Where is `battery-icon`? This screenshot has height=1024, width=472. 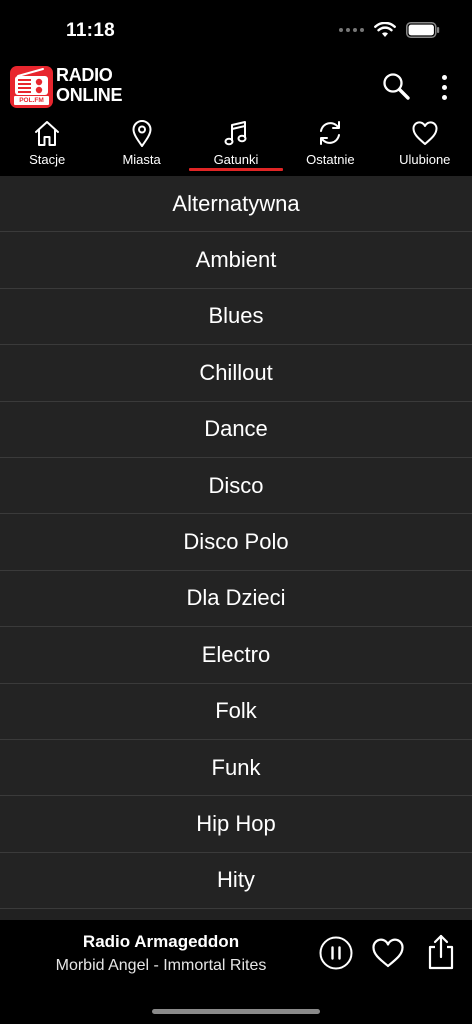 battery-icon is located at coordinates (423, 30).